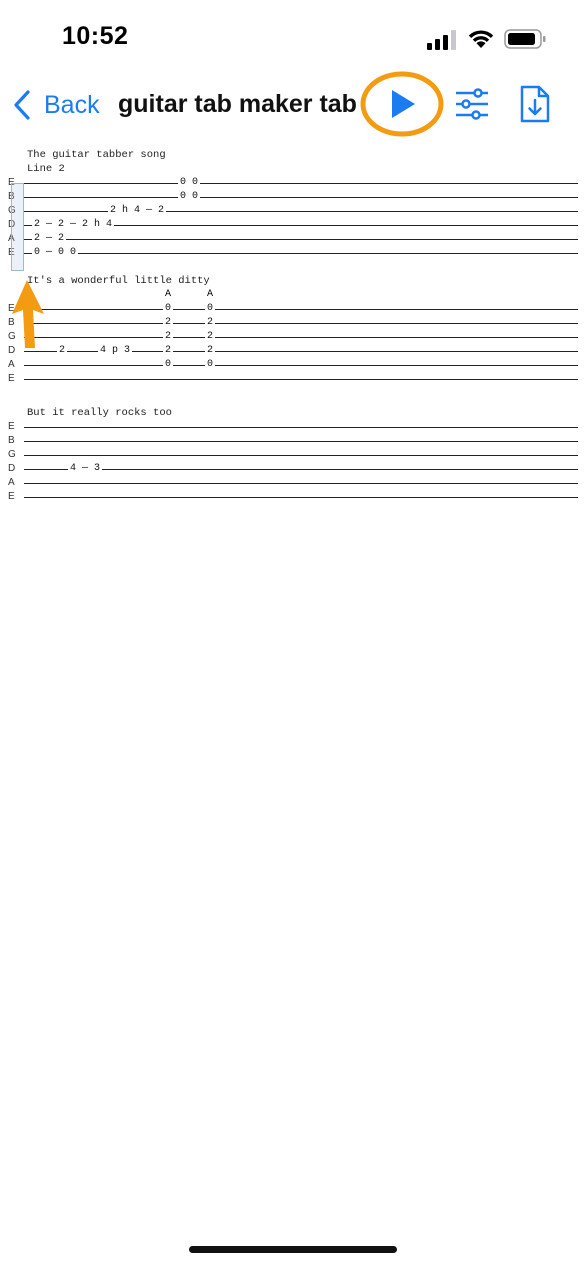 Image resolution: width=585 pixels, height=1266 pixels. I want to click on play-icon, so click(403, 104).